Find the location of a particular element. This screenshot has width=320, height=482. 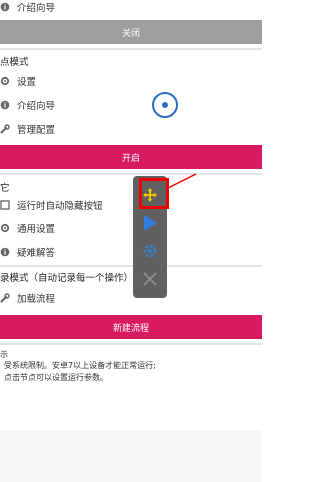

tips-line-1: 受系统限制。安卓7以上设备才能正常运行; is located at coordinates (80, 365).